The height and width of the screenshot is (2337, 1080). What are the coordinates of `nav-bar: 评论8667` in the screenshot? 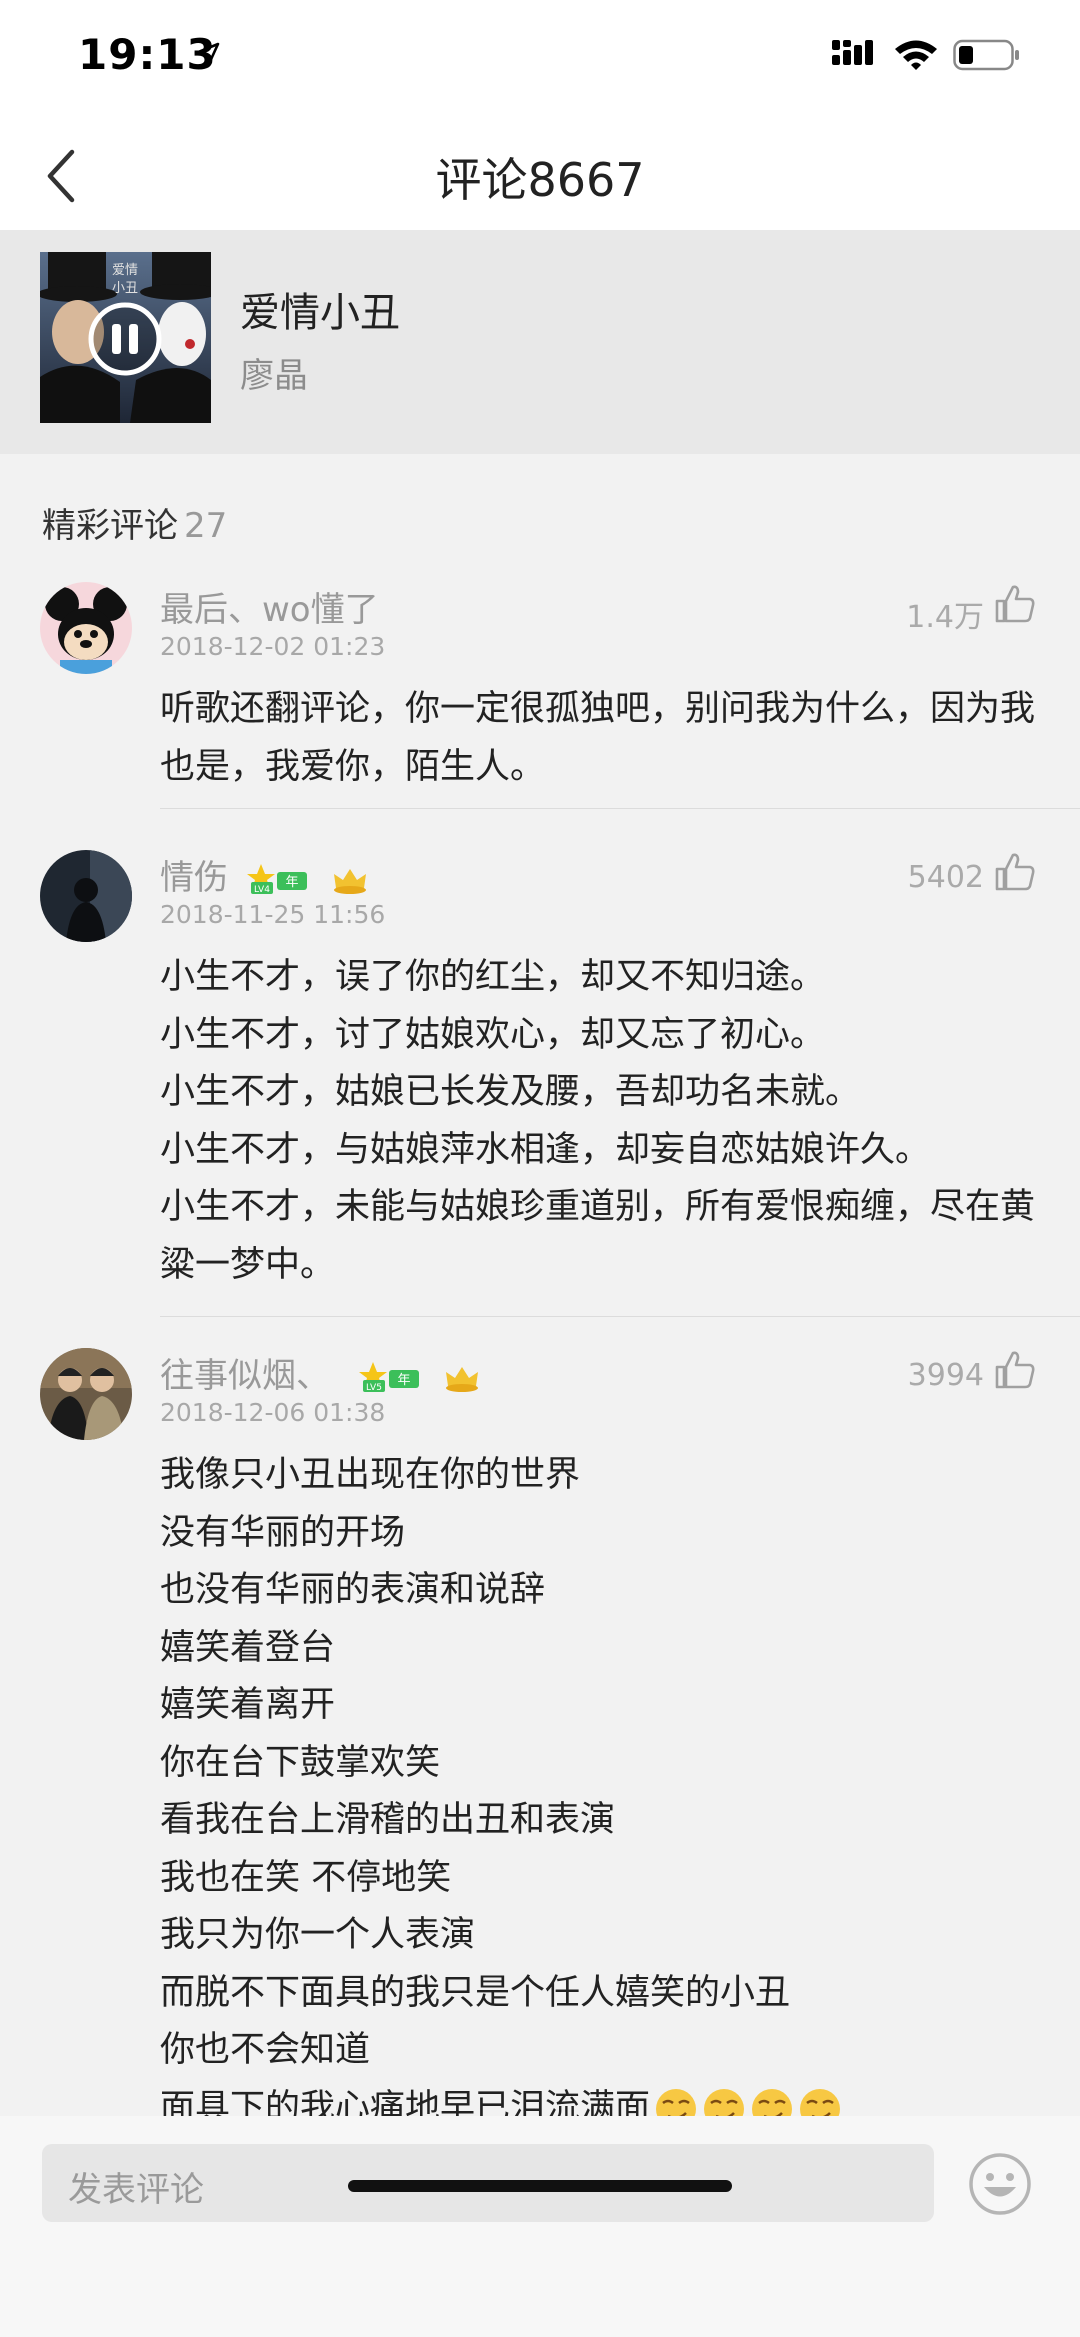 It's located at (540, 175).